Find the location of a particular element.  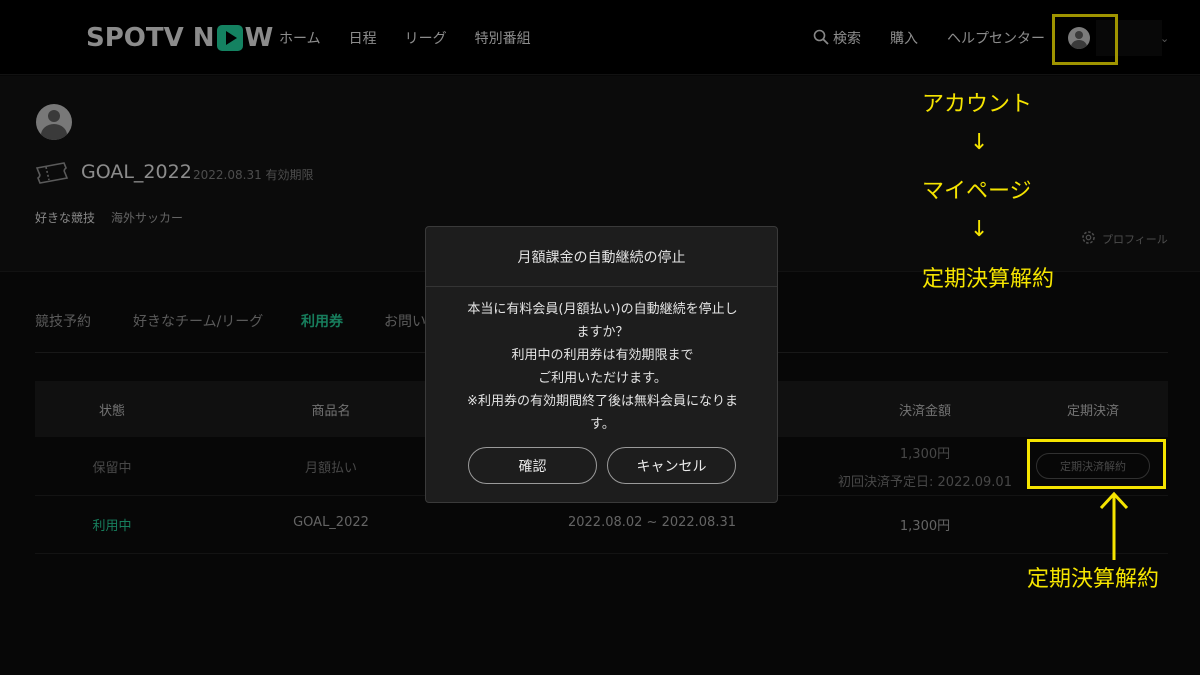

annotation-arrow-1: ↓ is located at coordinates (979, 142).